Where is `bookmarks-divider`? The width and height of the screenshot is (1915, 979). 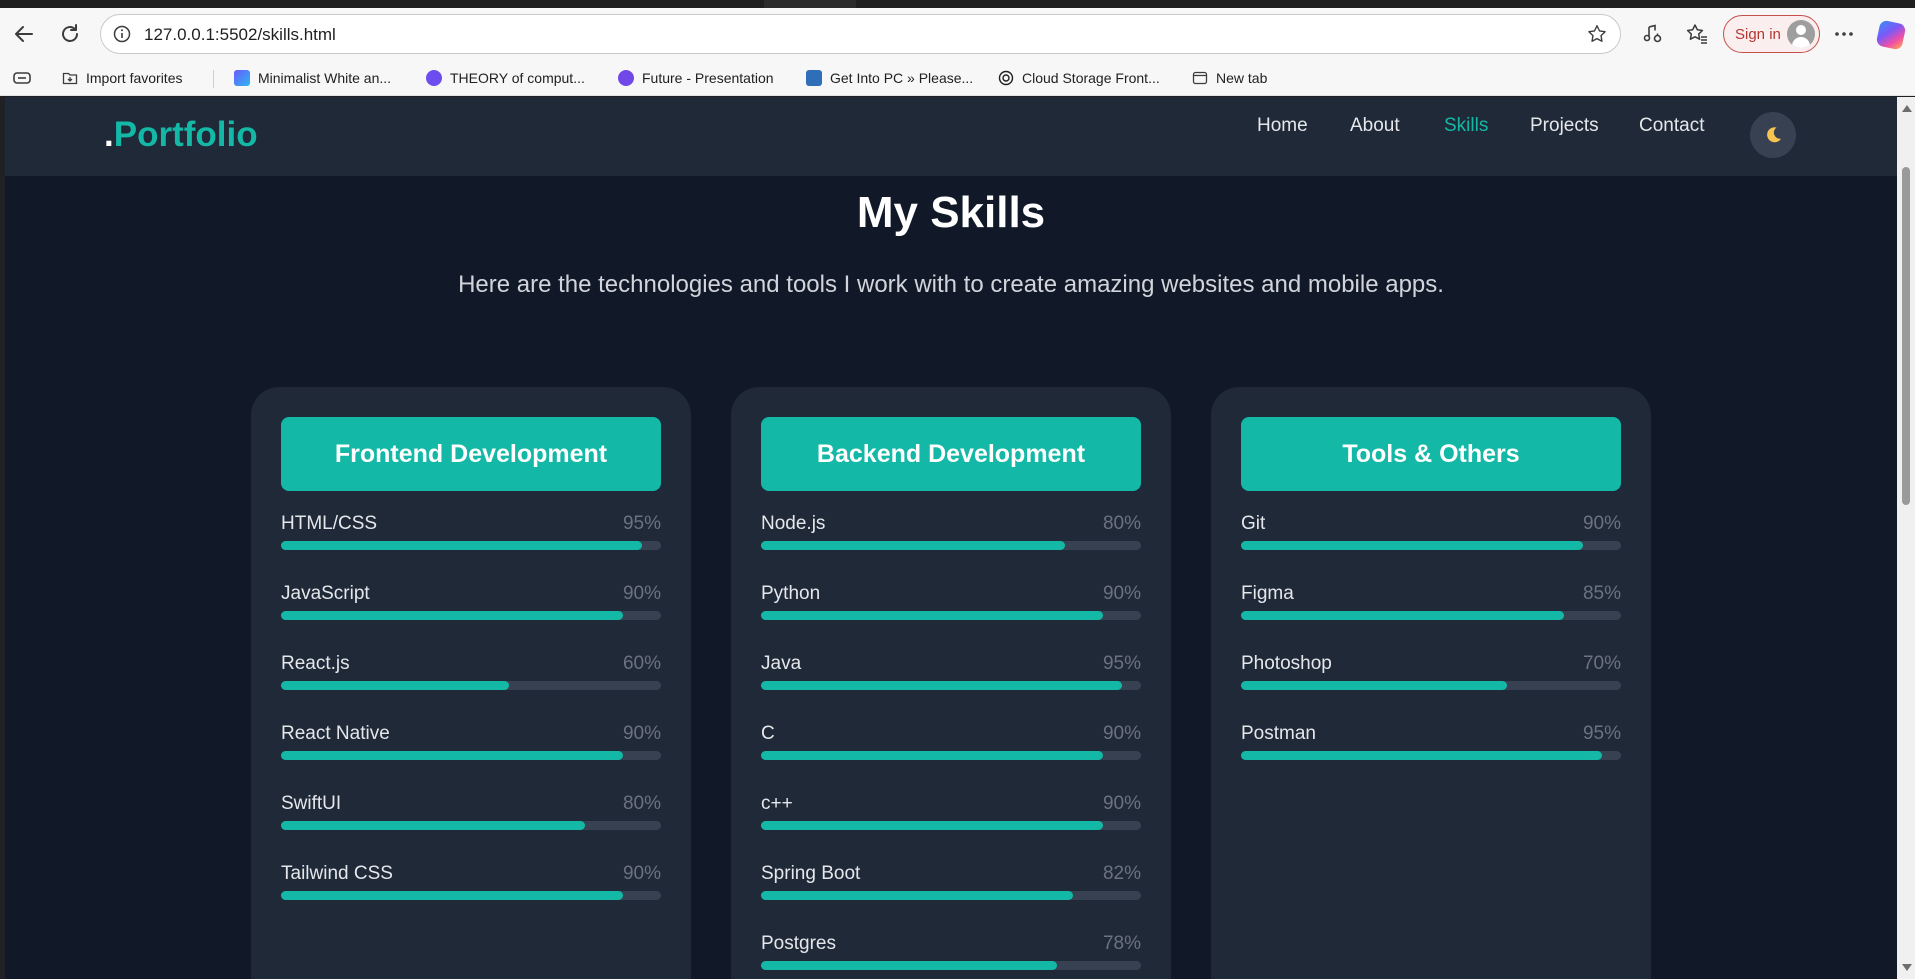 bookmarks-divider is located at coordinates (213, 79).